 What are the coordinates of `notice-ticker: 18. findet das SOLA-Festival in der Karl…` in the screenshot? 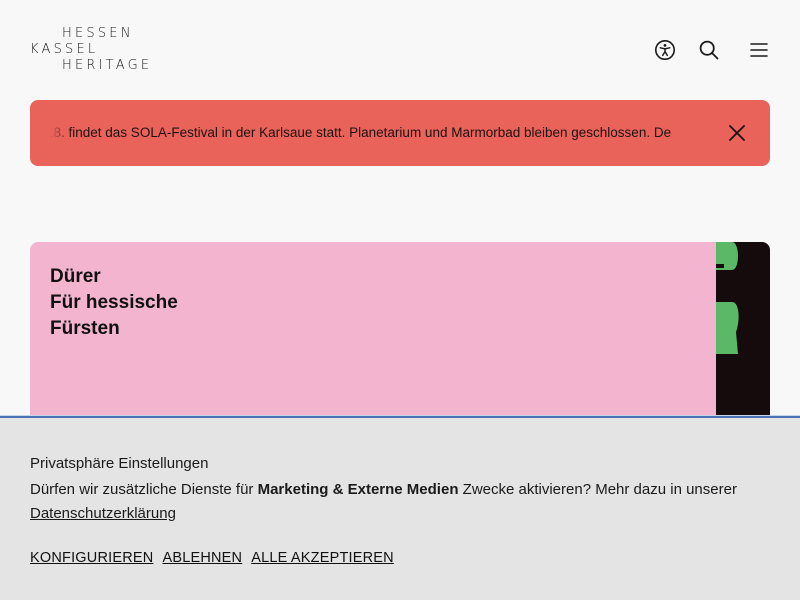 It's located at (385, 133).